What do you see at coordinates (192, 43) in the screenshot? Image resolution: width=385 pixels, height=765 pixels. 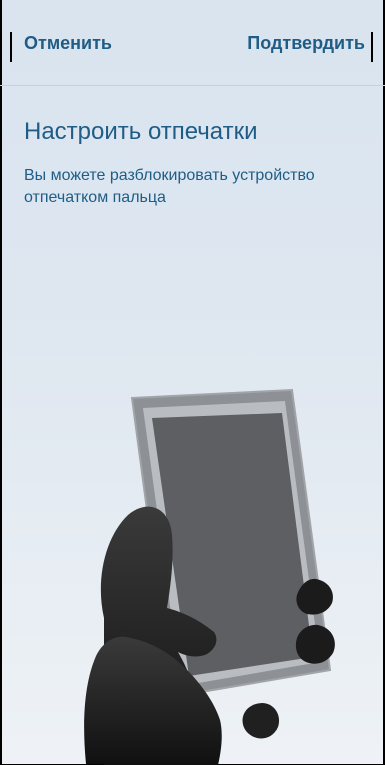 I see `top-action-bar: Отменить Подтвердить` at bounding box center [192, 43].